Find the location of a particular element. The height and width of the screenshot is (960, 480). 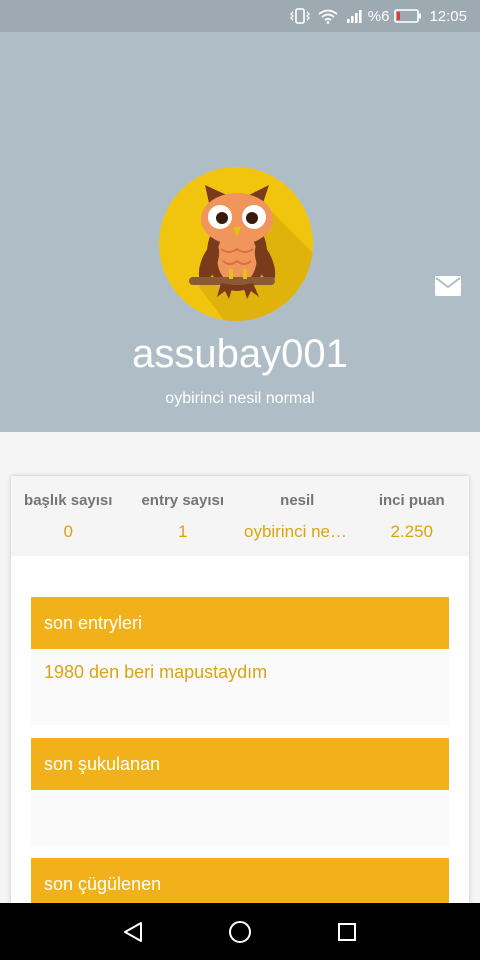

battery-percent: %6 is located at coordinates (378, 16).